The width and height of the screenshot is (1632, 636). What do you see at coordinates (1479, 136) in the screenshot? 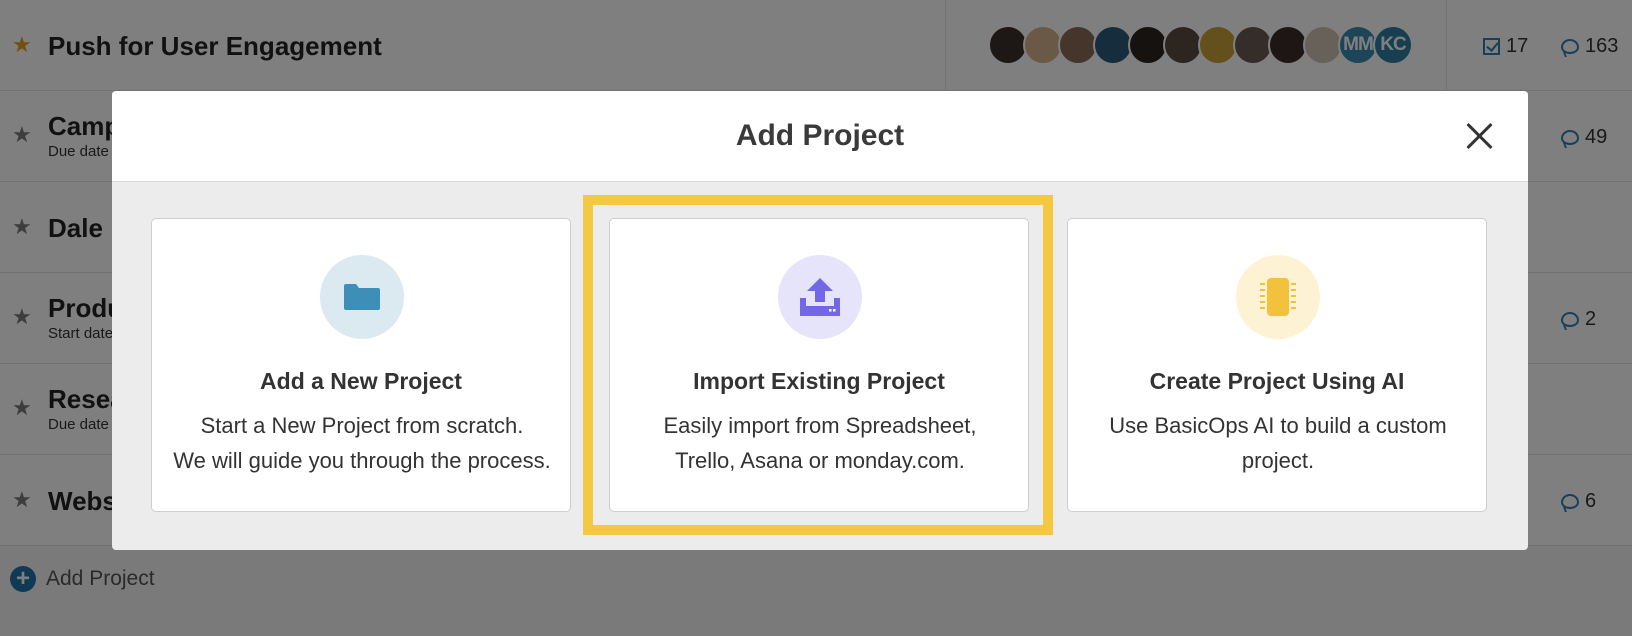
I see `close-icon` at bounding box center [1479, 136].